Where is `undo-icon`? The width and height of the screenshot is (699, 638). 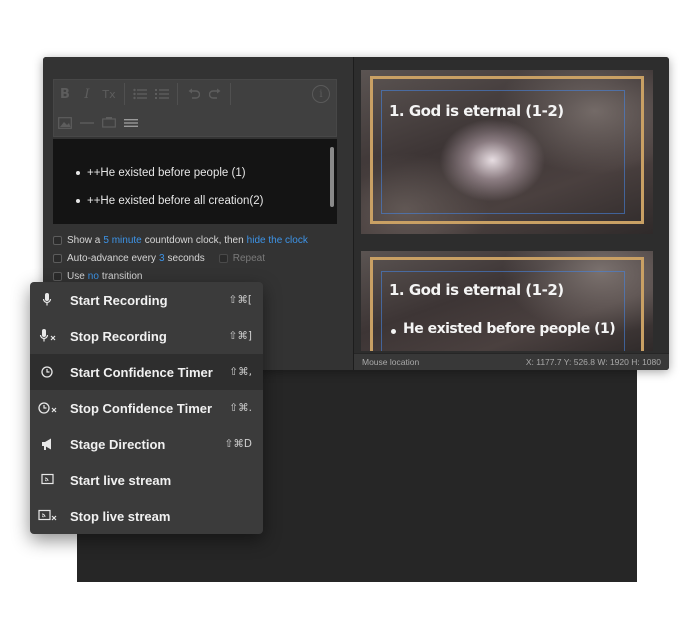
undo-icon is located at coordinates (194, 93).